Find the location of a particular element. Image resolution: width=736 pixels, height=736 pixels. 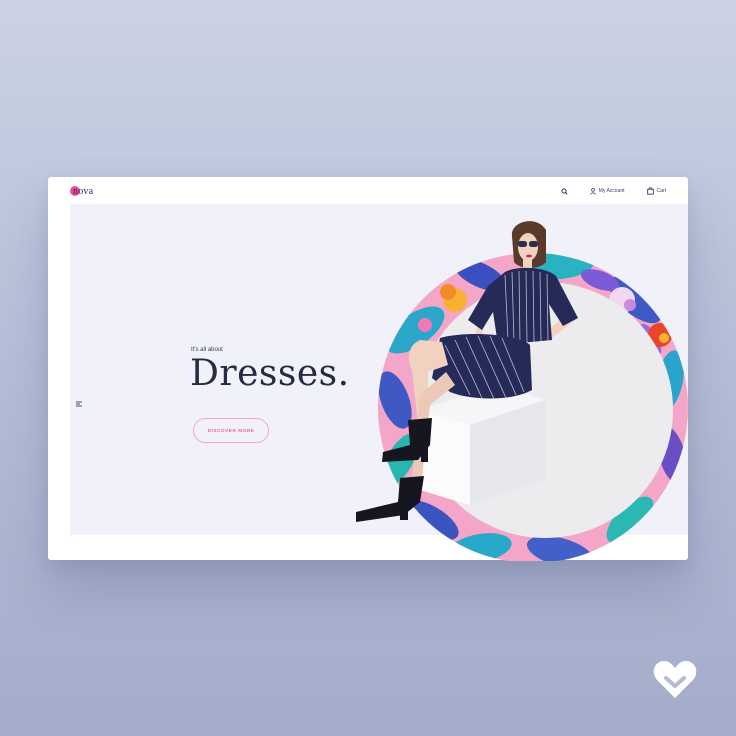

header-nav: My Account Cart is located at coordinates (602, 191).